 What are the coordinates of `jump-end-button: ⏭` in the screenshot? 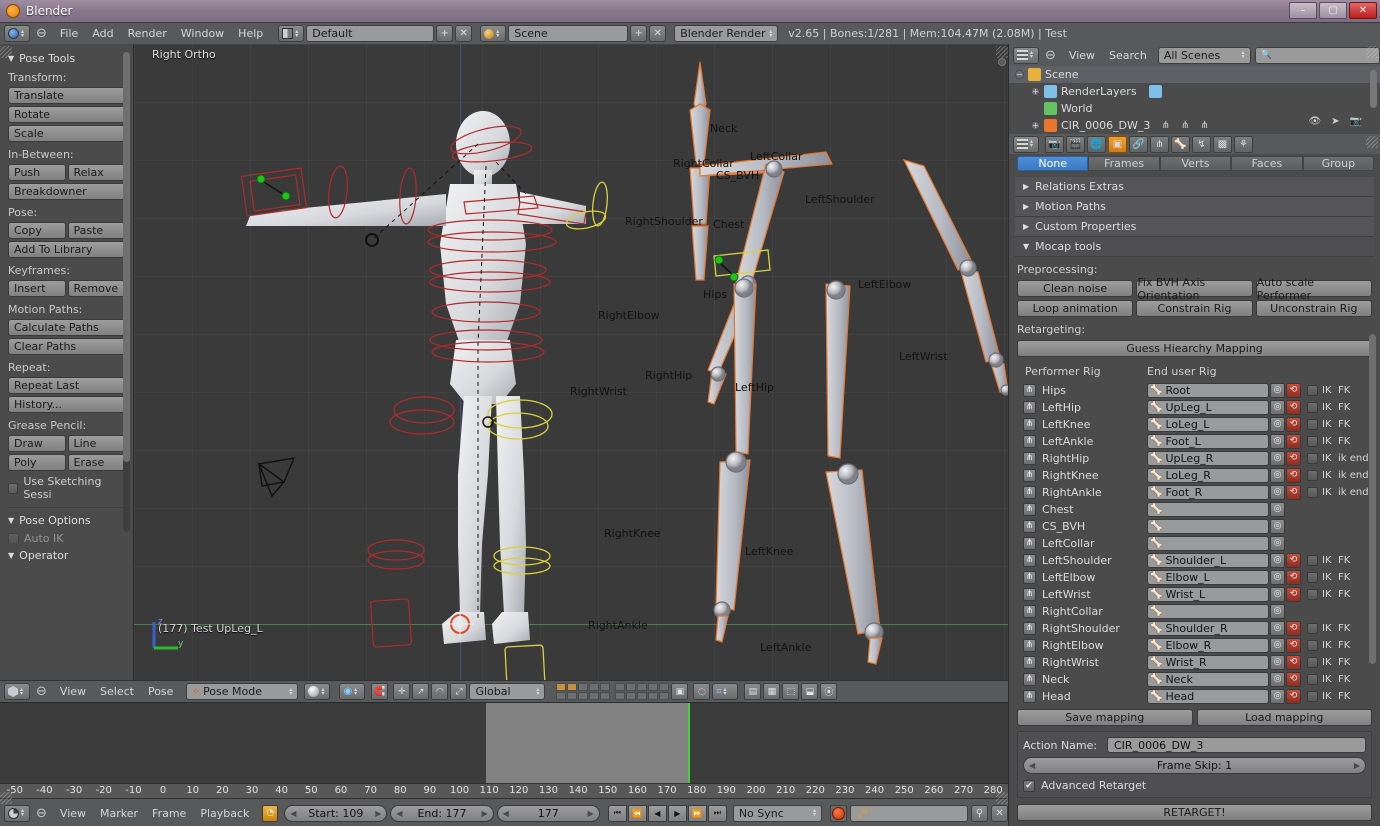 It's located at (717, 813).